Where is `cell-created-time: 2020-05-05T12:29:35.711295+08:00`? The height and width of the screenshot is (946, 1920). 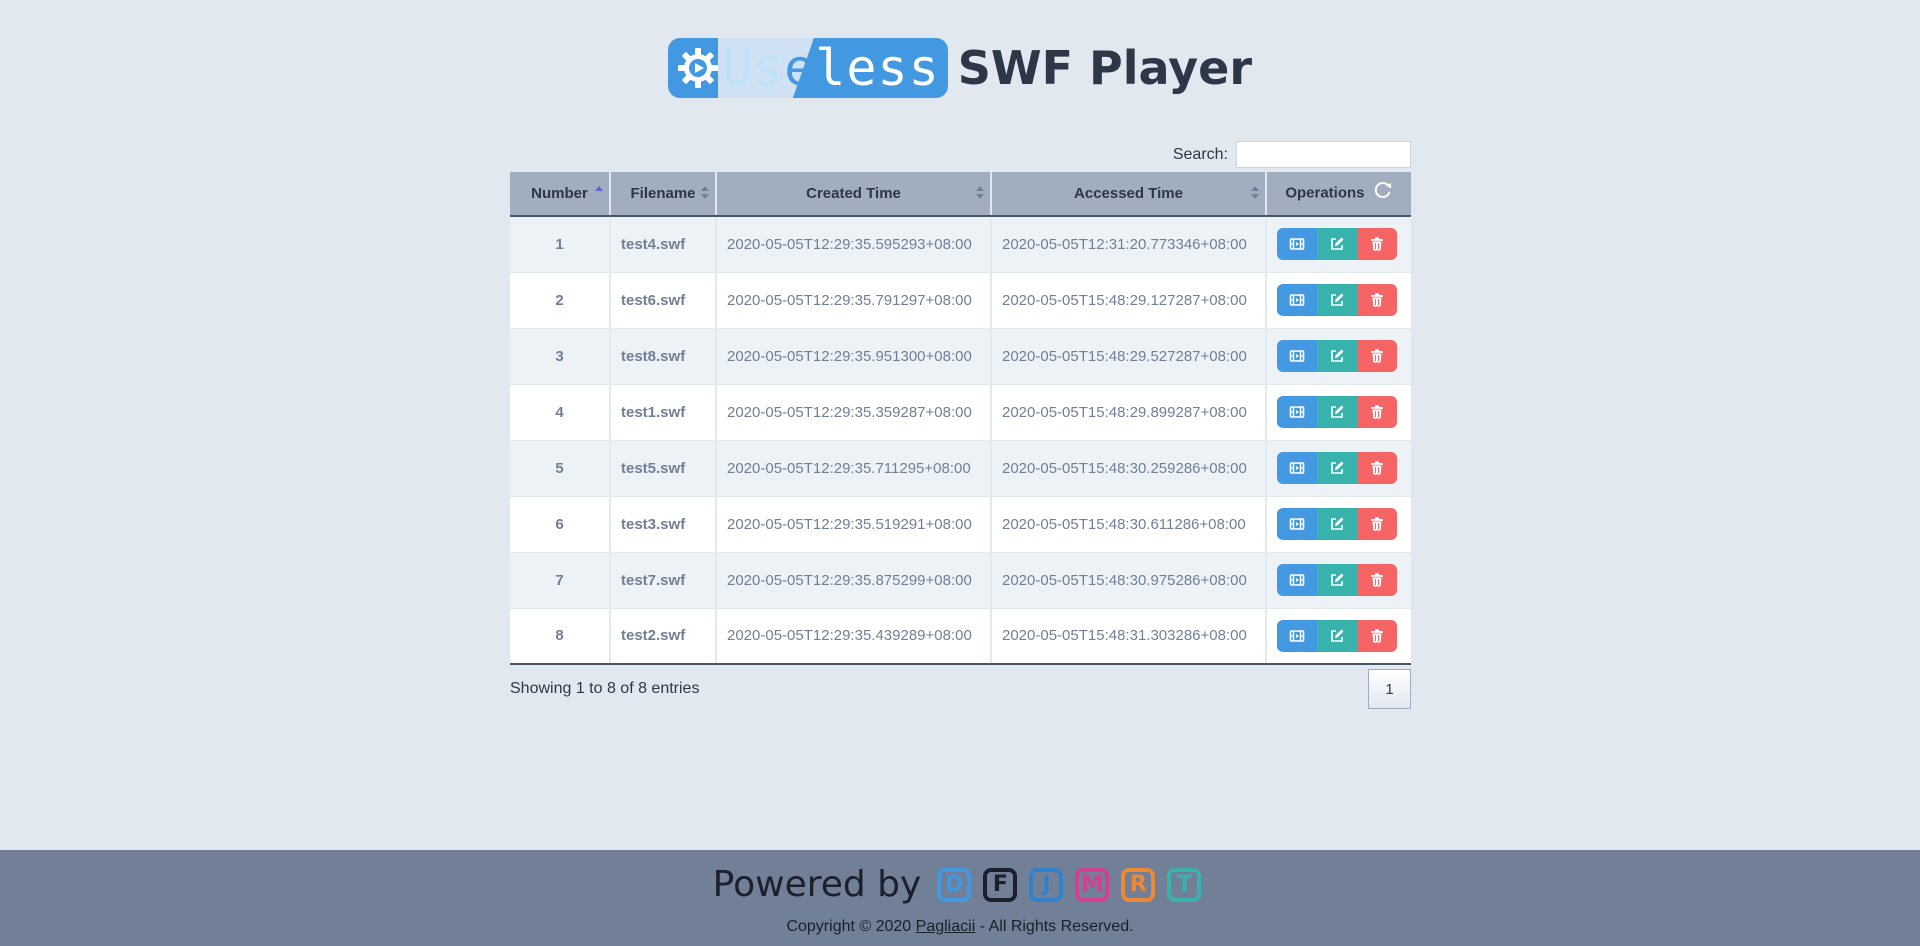 cell-created-time: 2020-05-05T12:29:35.711295+08:00 is located at coordinates (854, 468).